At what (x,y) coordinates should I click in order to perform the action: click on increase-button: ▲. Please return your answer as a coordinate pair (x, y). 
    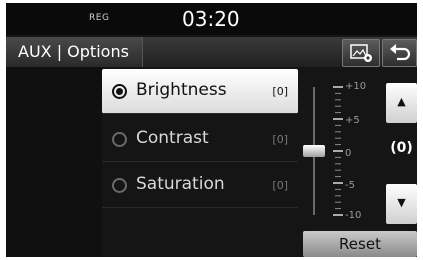
    Looking at the image, I should click on (401, 103).